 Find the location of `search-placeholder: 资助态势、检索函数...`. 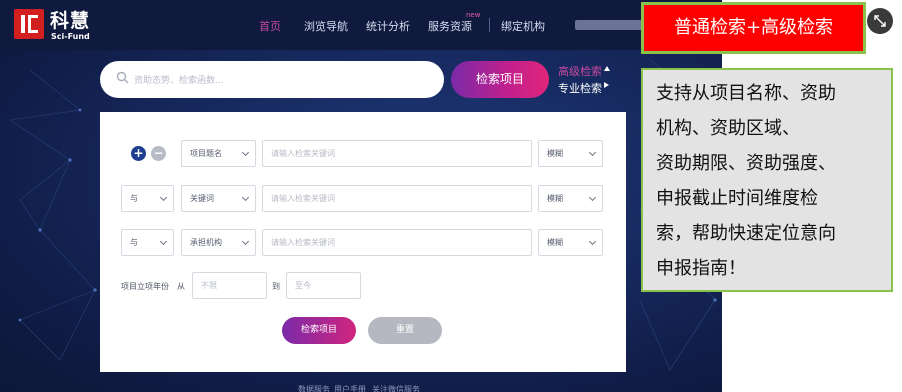

search-placeholder: 资助态势、检索函数... is located at coordinates (179, 81).